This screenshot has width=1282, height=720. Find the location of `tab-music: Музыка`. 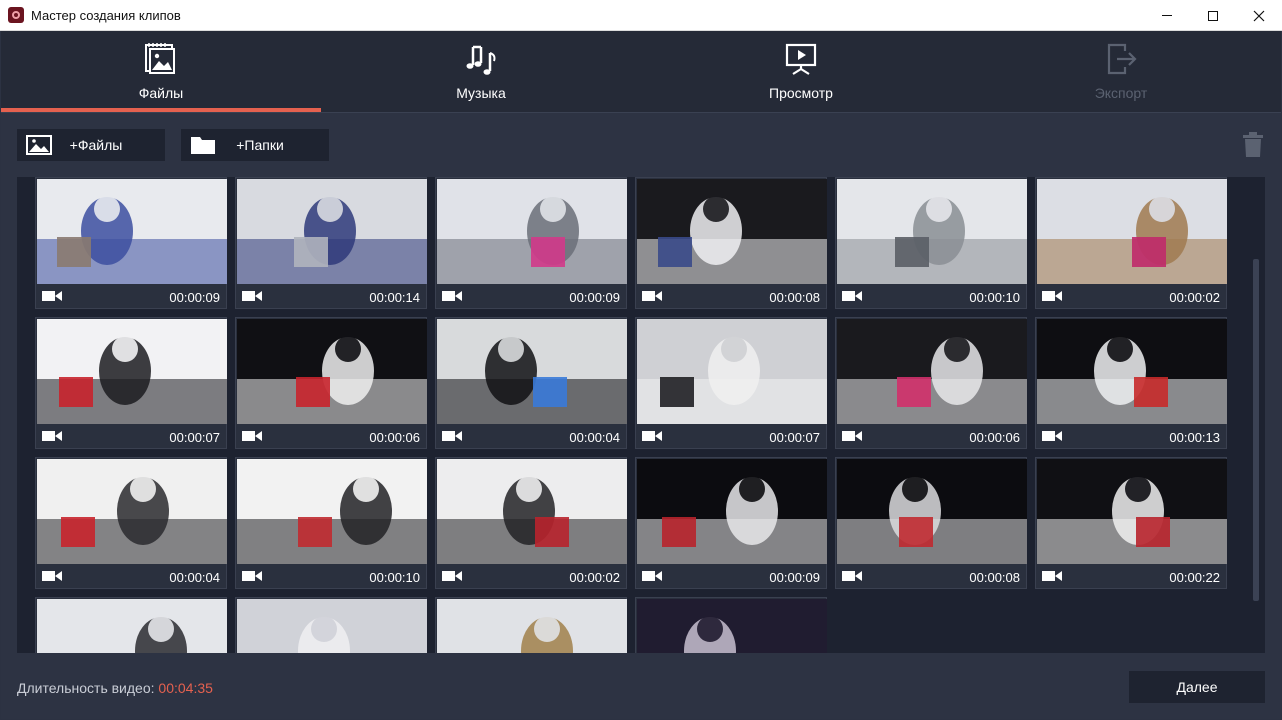

tab-music: Музыка is located at coordinates (481, 72).